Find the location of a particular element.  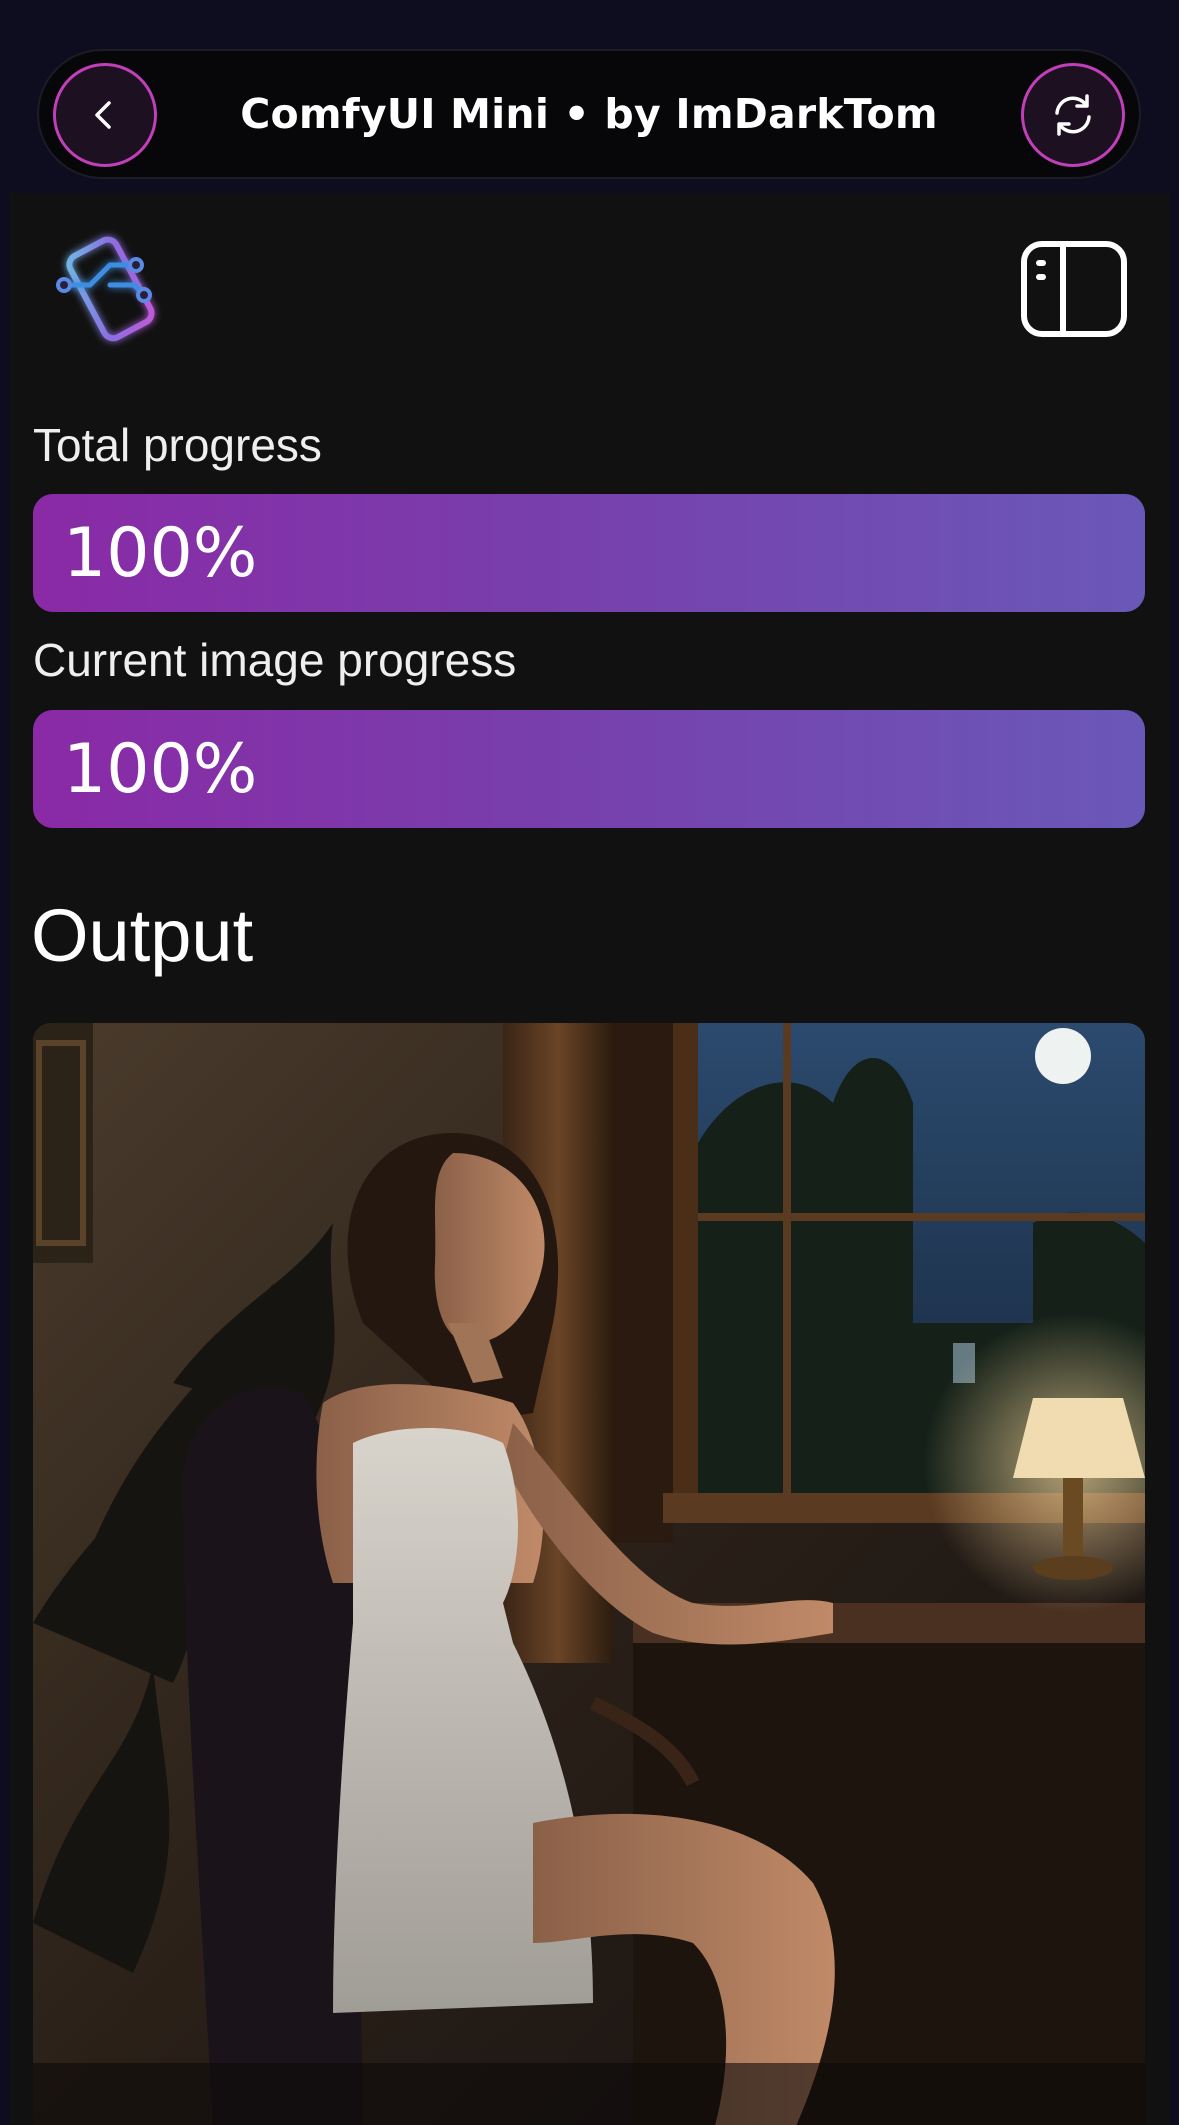

chevron-left-icon is located at coordinates (103, 115).